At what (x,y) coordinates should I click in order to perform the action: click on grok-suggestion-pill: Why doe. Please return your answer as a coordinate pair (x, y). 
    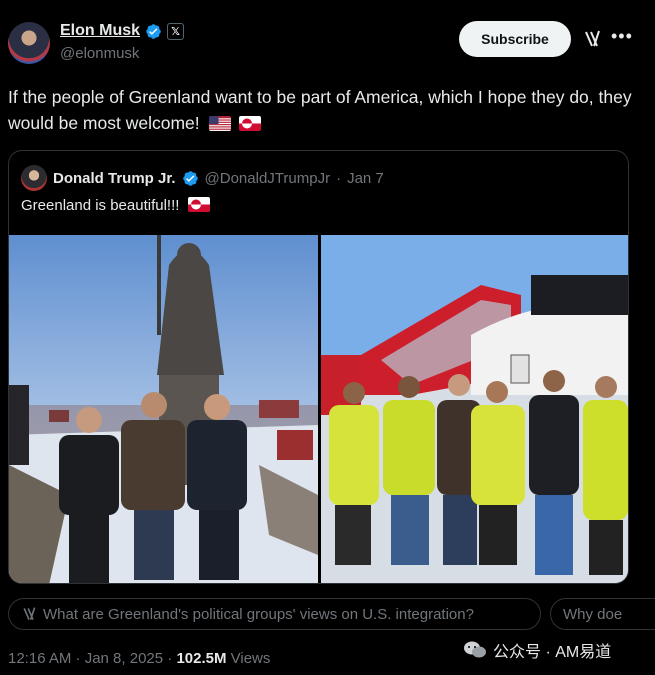
    Looking at the image, I should click on (602, 614).